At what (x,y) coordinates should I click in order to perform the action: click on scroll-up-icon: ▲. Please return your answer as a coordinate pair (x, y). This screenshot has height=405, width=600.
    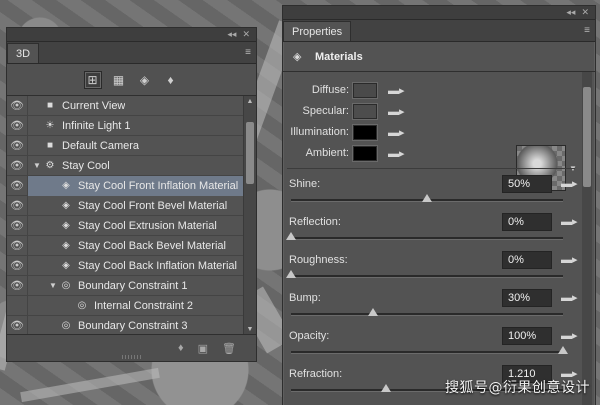
    Looking at the image, I should click on (250, 102).